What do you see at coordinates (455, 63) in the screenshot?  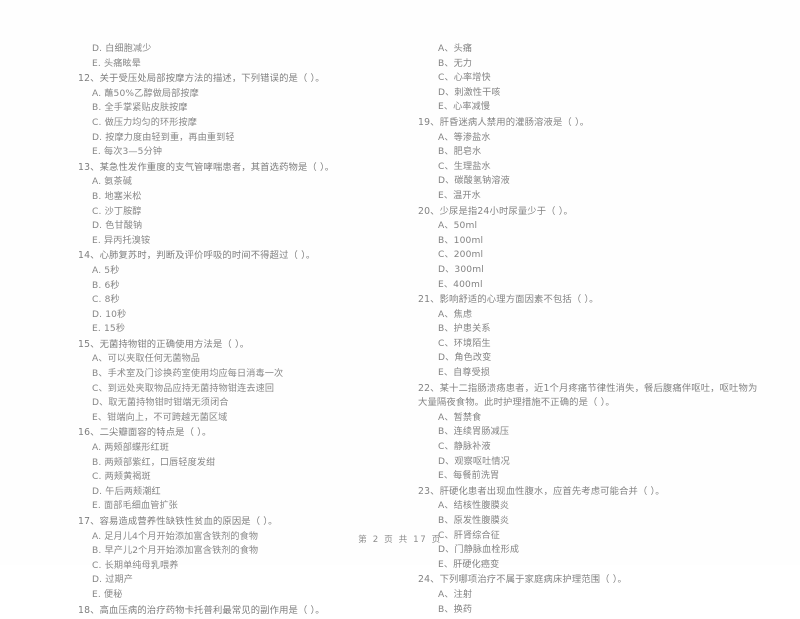 I see `option-item: B、无力` at bounding box center [455, 63].